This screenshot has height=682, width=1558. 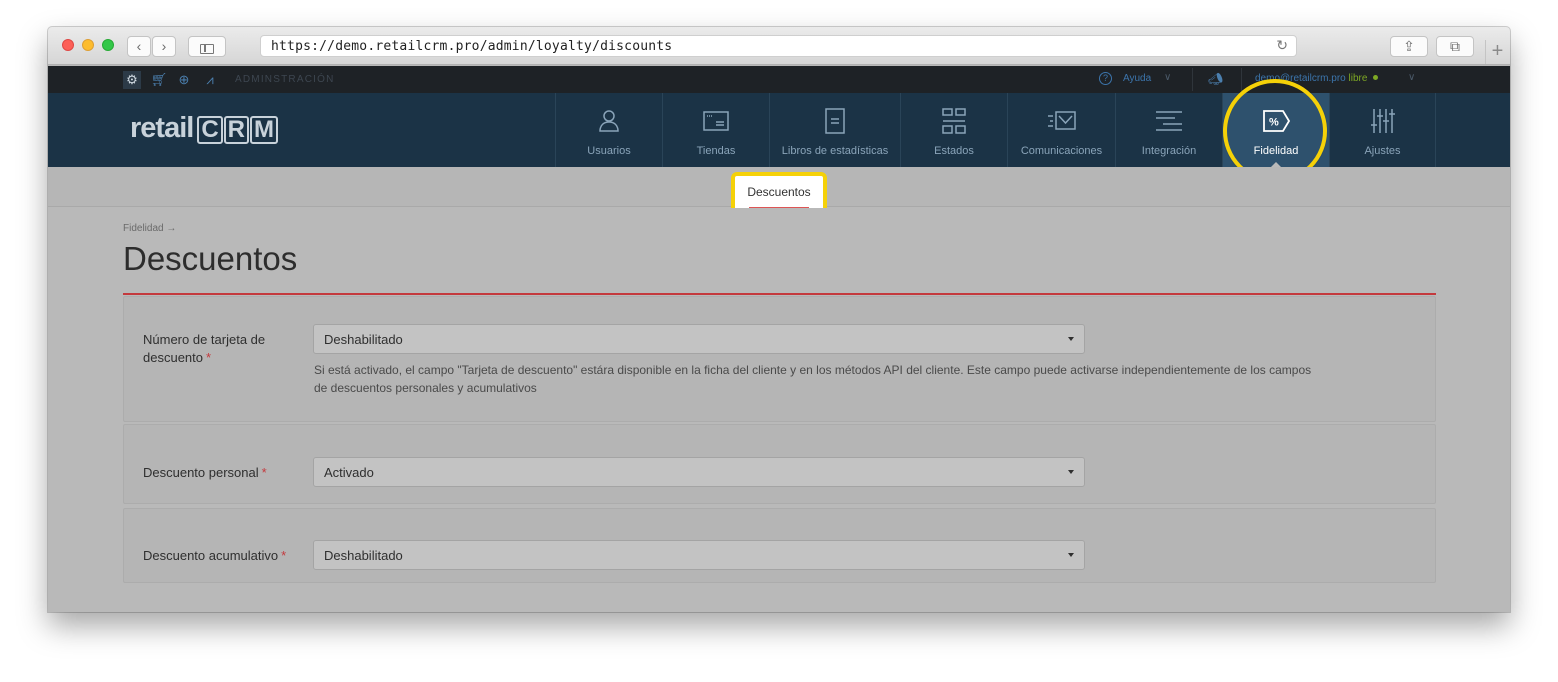 What do you see at coordinates (716, 121) in the screenshot?
I see `store-icon` at bounding box center [716, 121].